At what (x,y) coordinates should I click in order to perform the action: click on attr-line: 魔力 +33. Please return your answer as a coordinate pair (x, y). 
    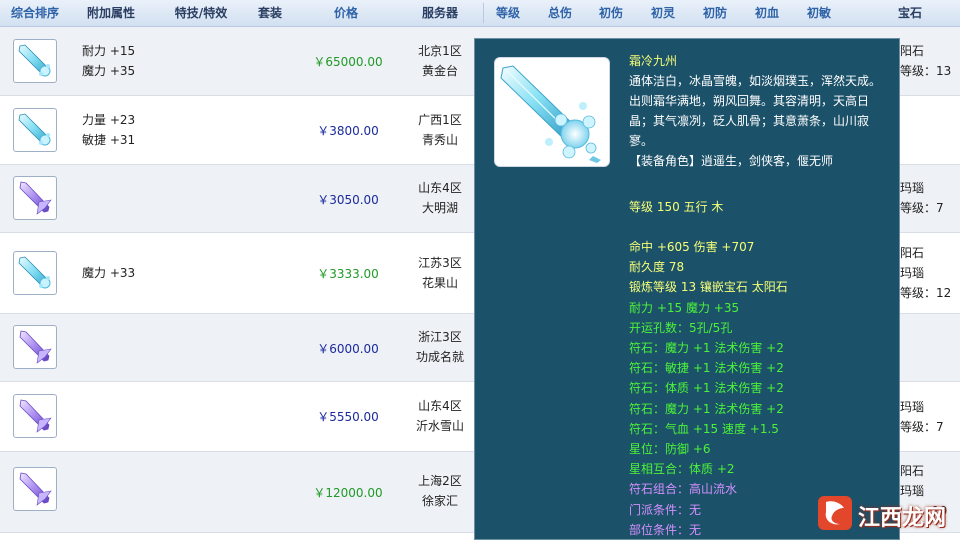
    Looking at the image, I should click on (109, 273).